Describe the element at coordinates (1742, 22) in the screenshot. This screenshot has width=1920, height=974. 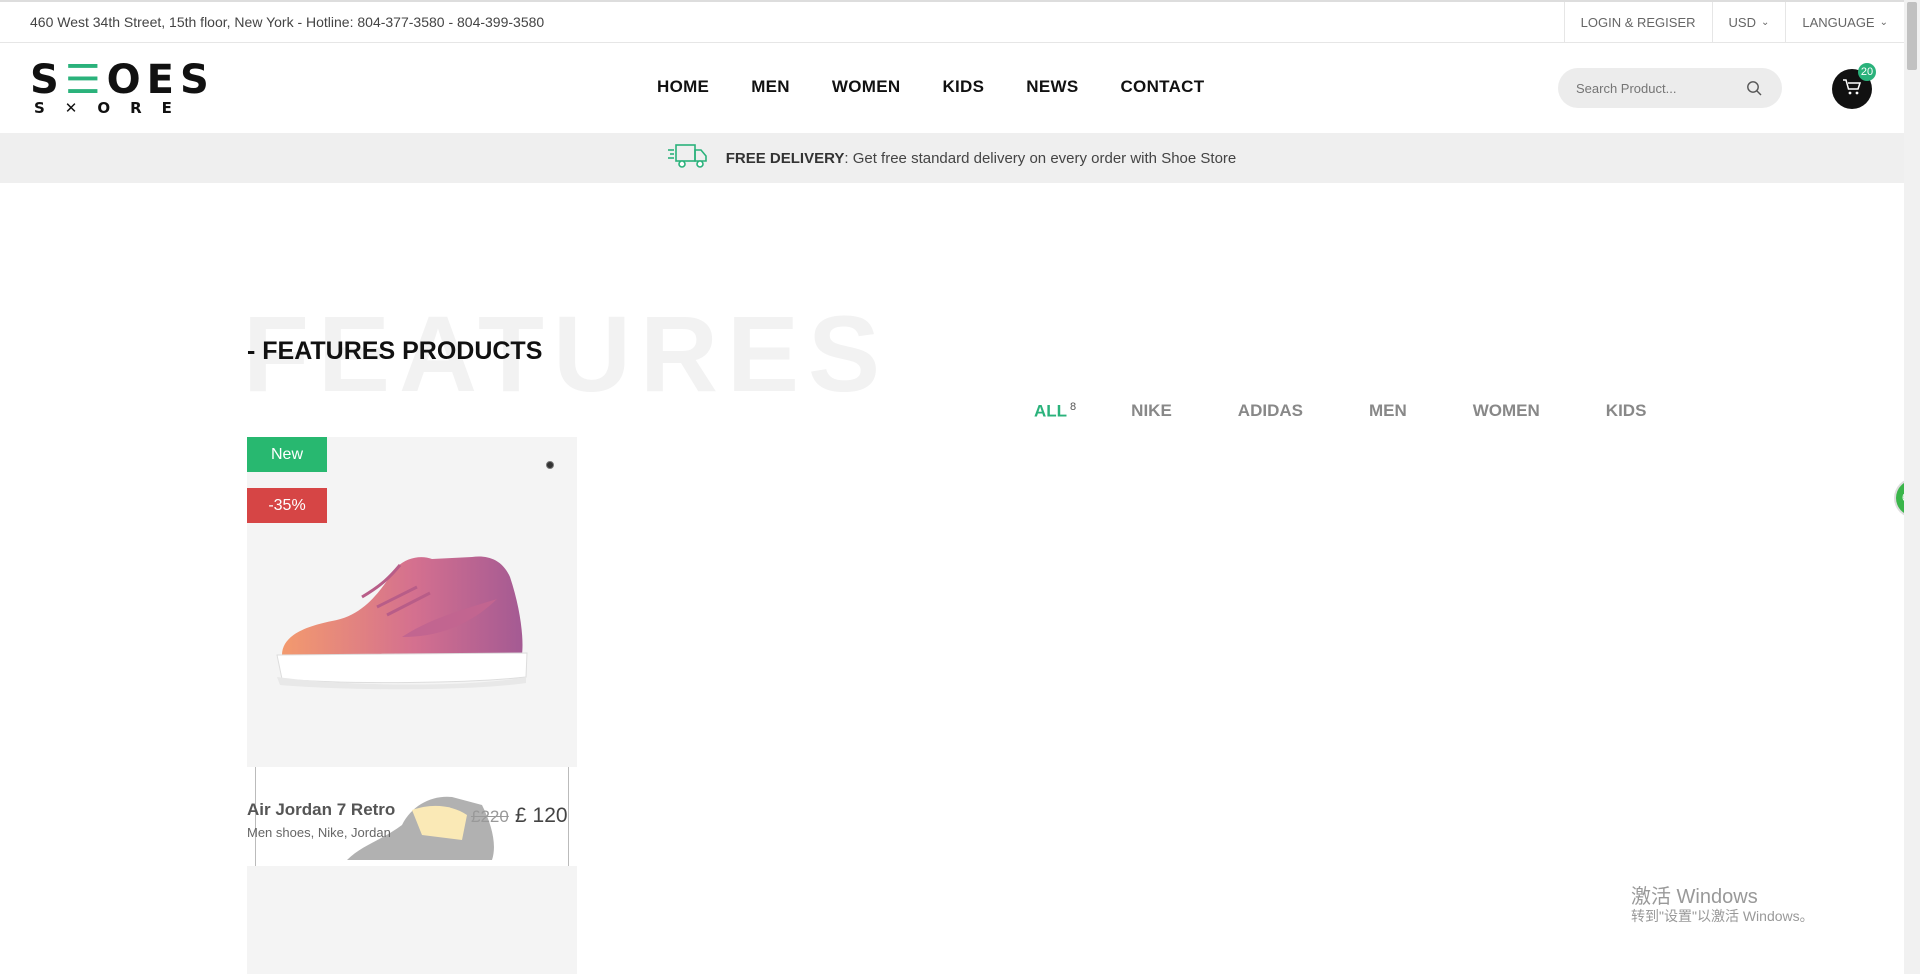
I see `currency-label: USD` at that location.